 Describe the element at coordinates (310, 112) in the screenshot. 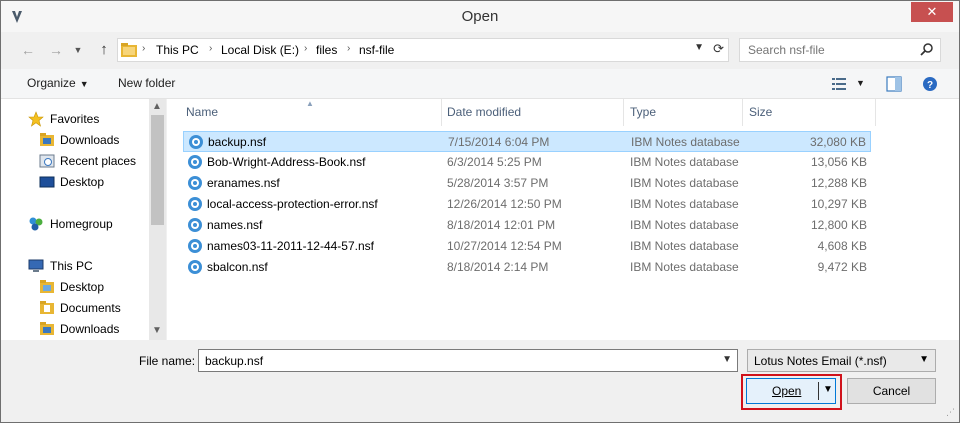

I see `column-header-name: Name` at that location.